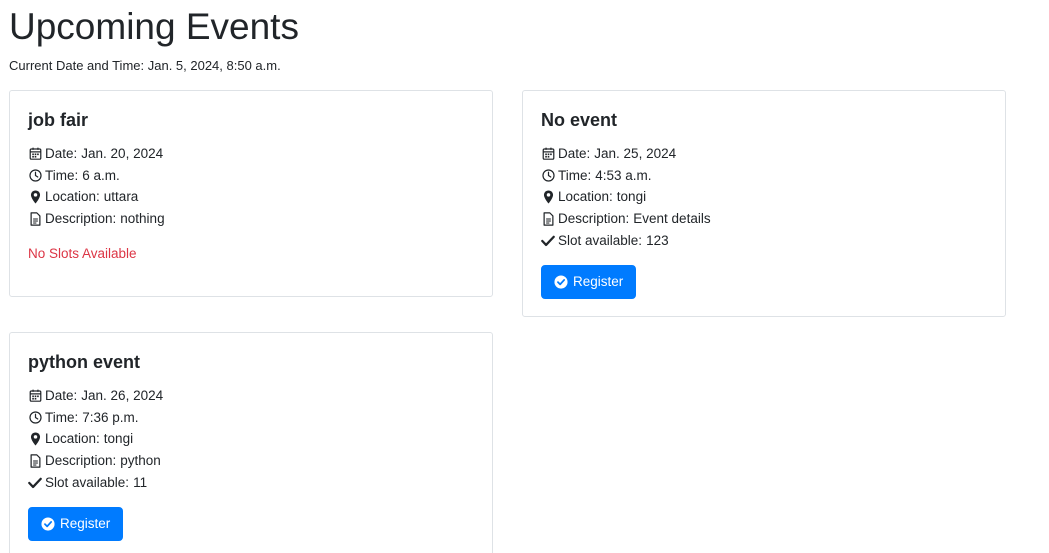  I want to click on event-description-row: Description: python, so click(251, 461).